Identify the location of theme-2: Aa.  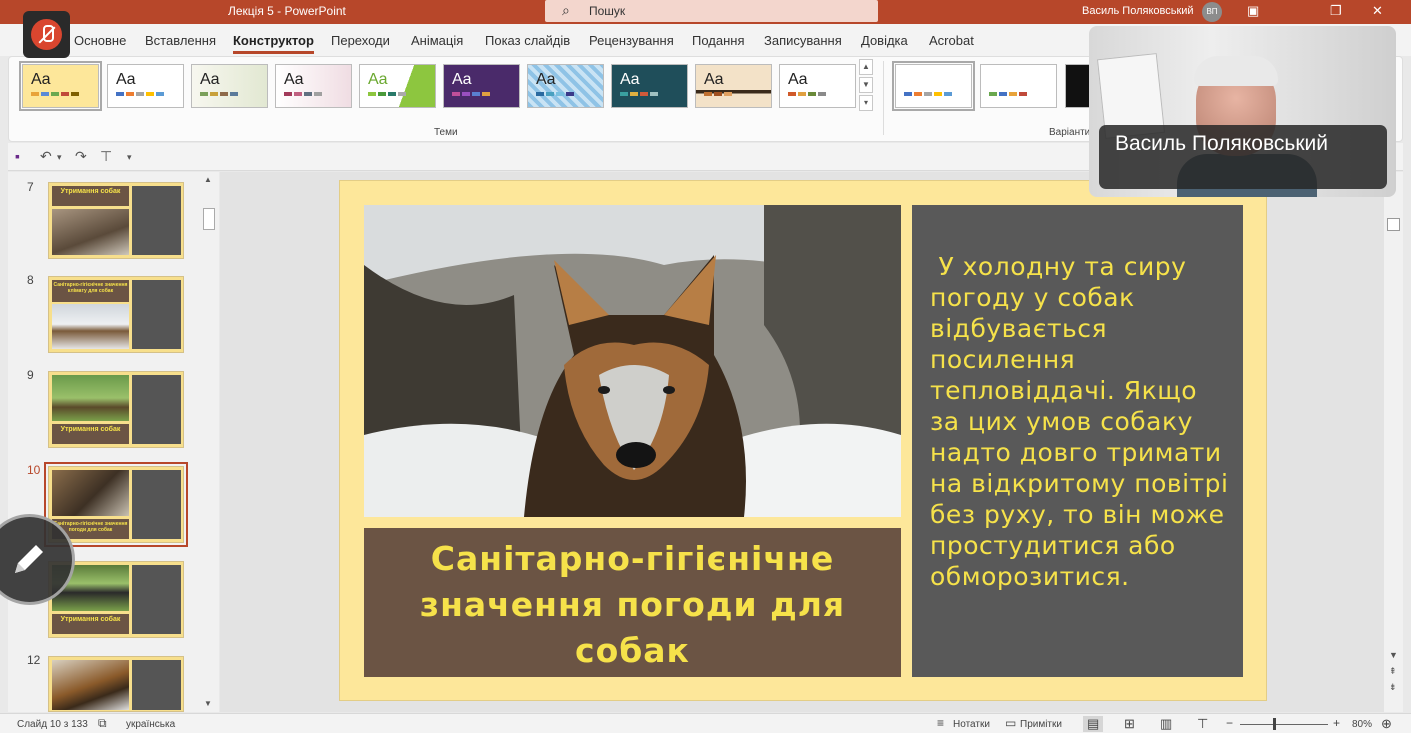
(145, 86).